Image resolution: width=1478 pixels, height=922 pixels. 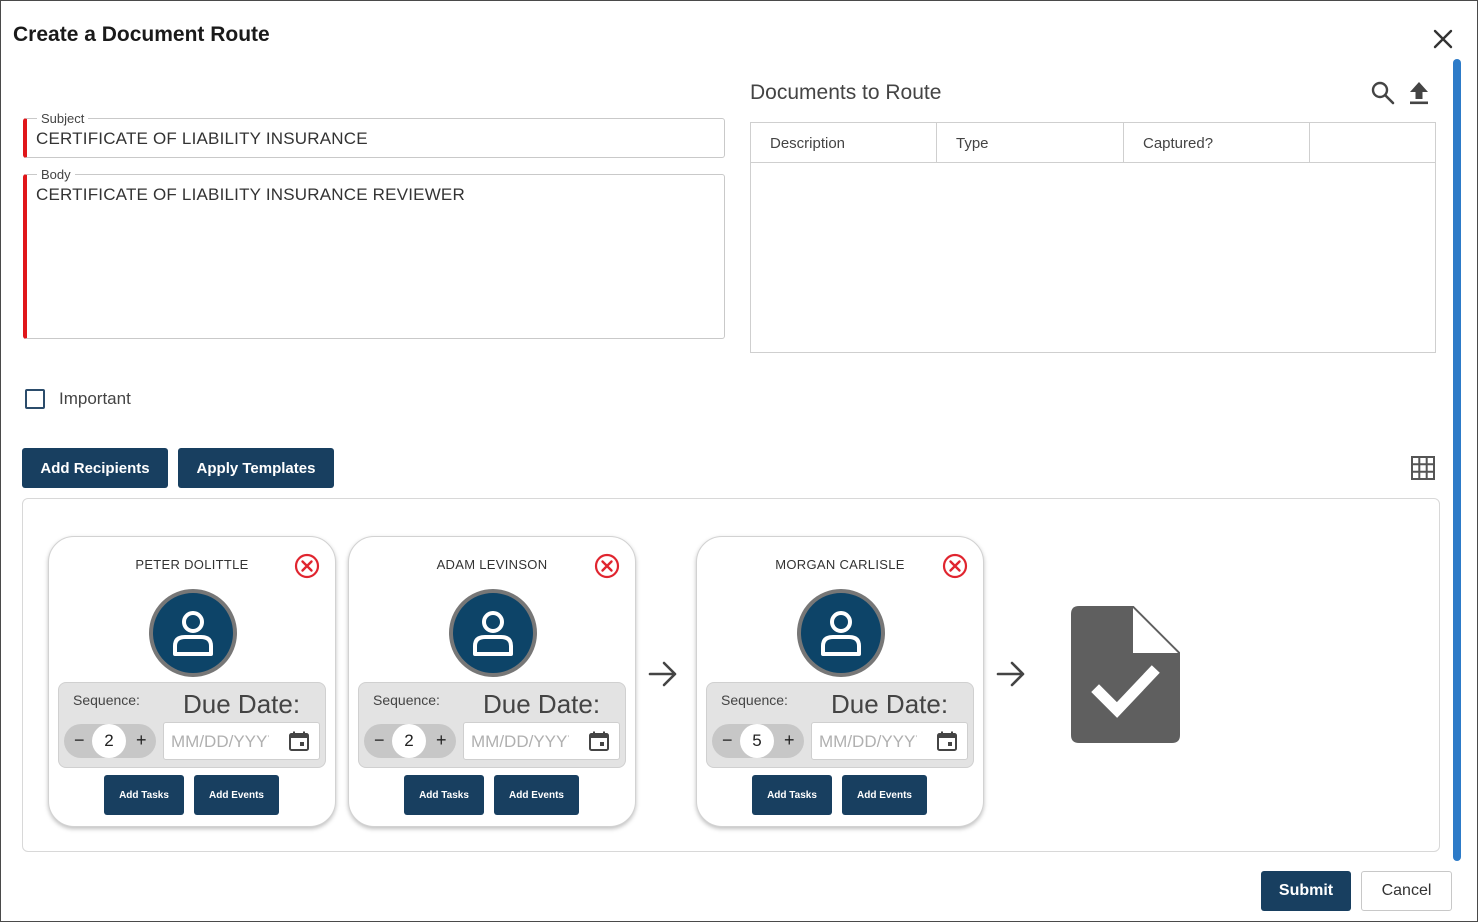 What do you see at coordinates (844, 143) in the screenshot?
I see `column-header-description: Description` at bounding box center [844, 143].